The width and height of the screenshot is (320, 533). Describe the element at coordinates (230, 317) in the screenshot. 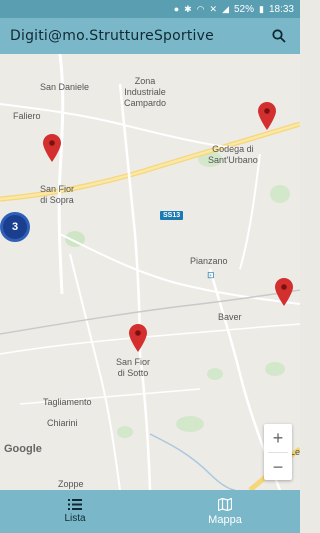

I see `place-baver: Baver` at that location.